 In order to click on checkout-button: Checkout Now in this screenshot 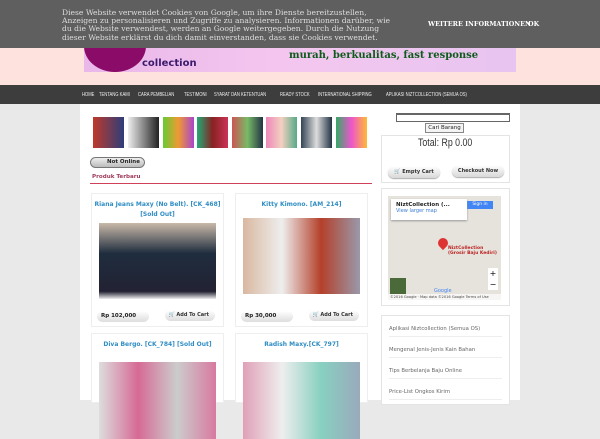, I will do `click(478, 171)`.